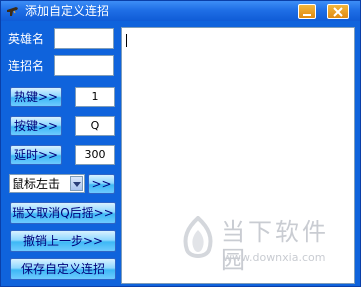 Image resolution: width=361 pixels, height=287 pixels. I want to click on hero-name-field, so click(84, 38).